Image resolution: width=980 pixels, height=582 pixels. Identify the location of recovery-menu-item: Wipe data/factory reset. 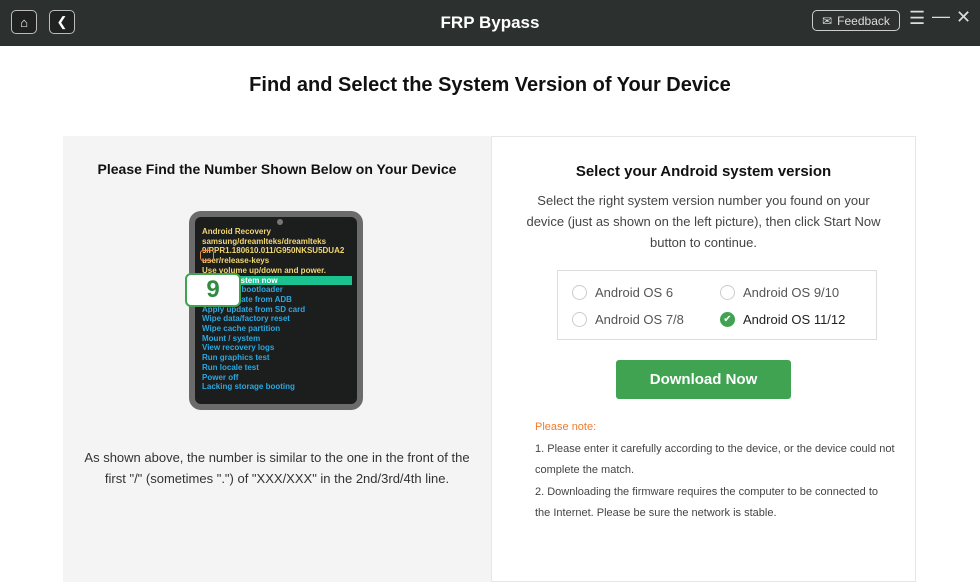
(246, 319).